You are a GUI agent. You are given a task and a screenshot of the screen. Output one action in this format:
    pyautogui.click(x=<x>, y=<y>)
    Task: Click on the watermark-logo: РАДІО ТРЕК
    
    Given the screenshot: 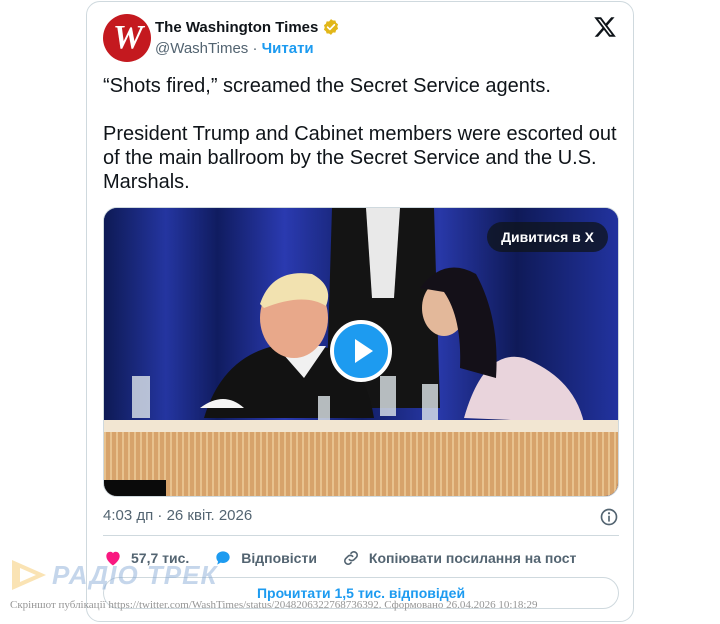 What is the action you would take?
    pyautogui.click(x=113, y=575)
    